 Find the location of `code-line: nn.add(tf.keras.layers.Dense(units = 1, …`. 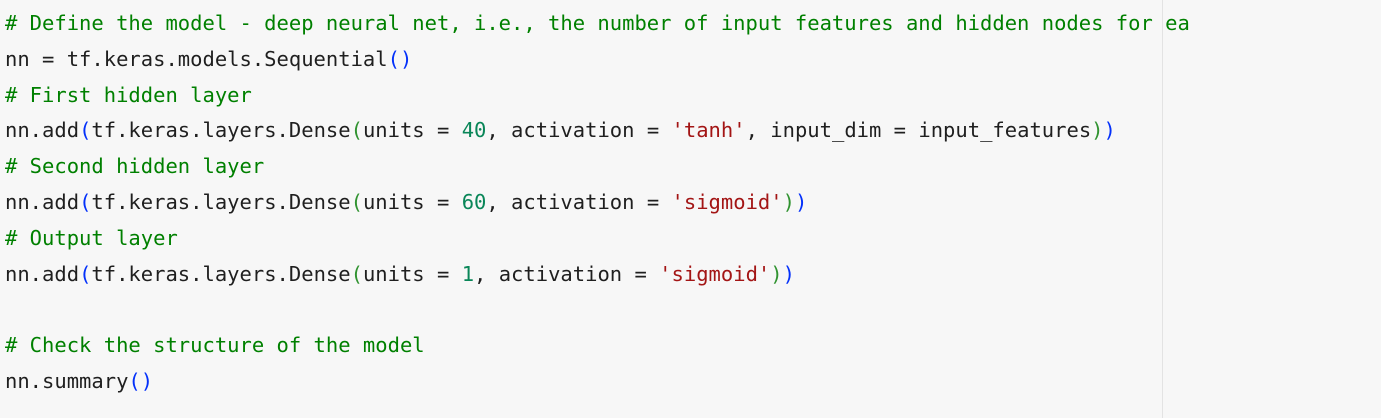

code-line: nn.add(tf.keras.layers.Dense(units = 1, … is located at coordinates (597, 275).